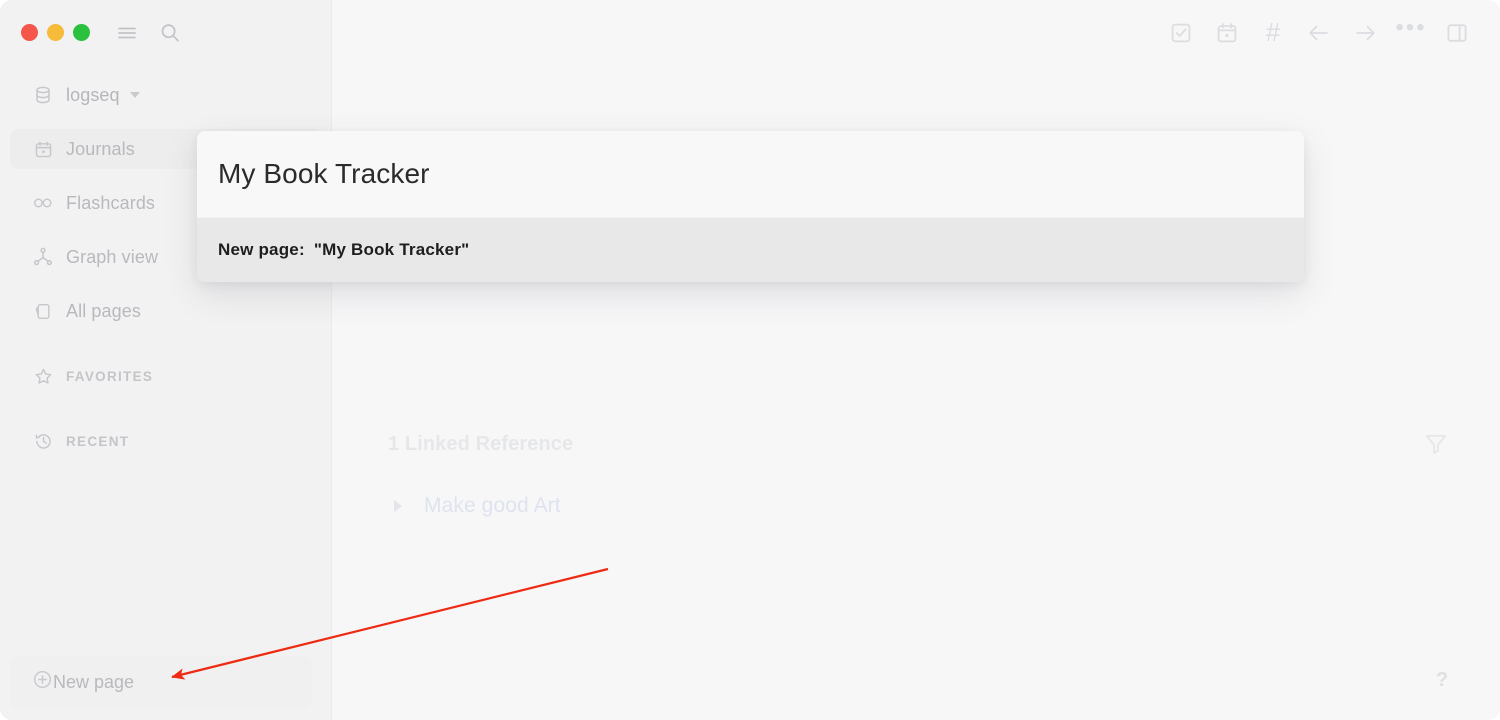 The height and width of the screenshot is (720, 1500). Describe the element at coordinates (43, 95) in the screenshot. I see `database-icon` at that location.